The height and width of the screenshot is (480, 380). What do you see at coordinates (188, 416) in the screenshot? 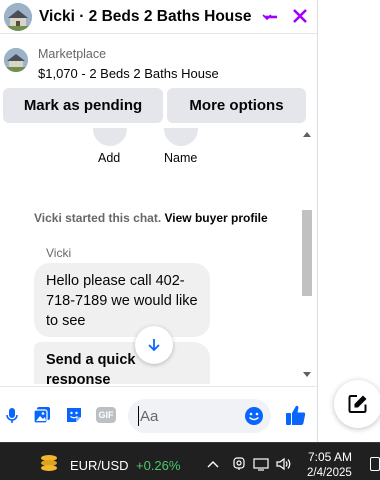
I see `message-input` at bounding box center [188, 416].